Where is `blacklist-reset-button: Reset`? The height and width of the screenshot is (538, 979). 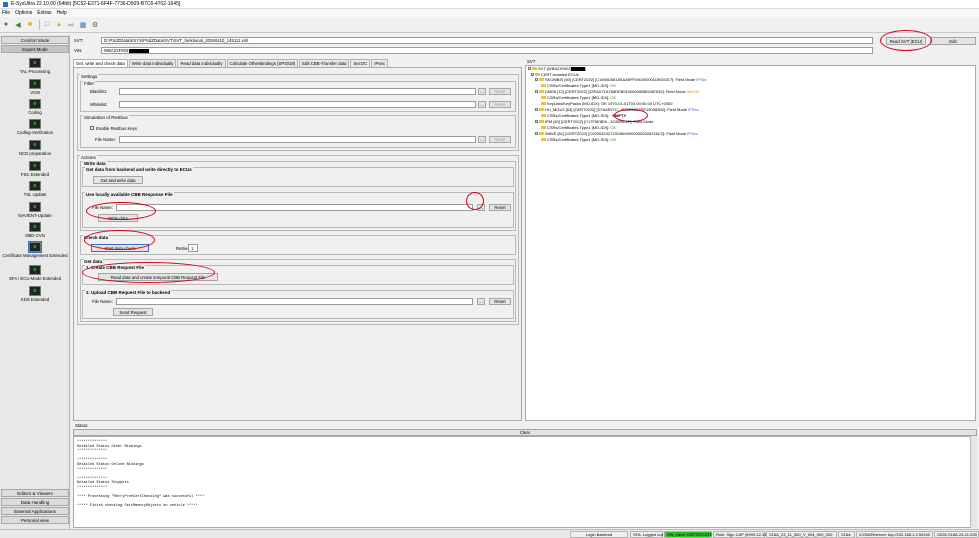
blacklist-reset-button: Reset is located at coordinates (500, 91).